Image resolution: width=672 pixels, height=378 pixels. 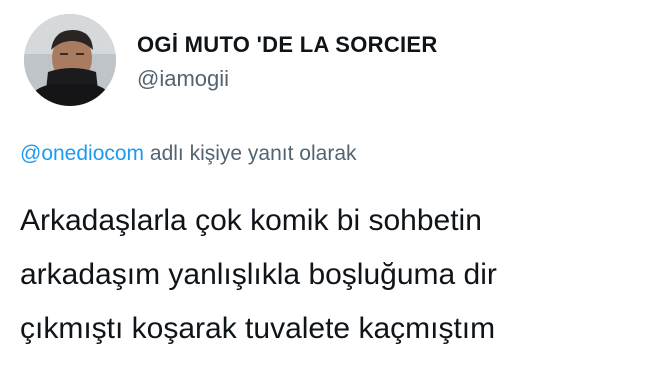 I want to click on avatar-photo, so click(x=70, y=60).